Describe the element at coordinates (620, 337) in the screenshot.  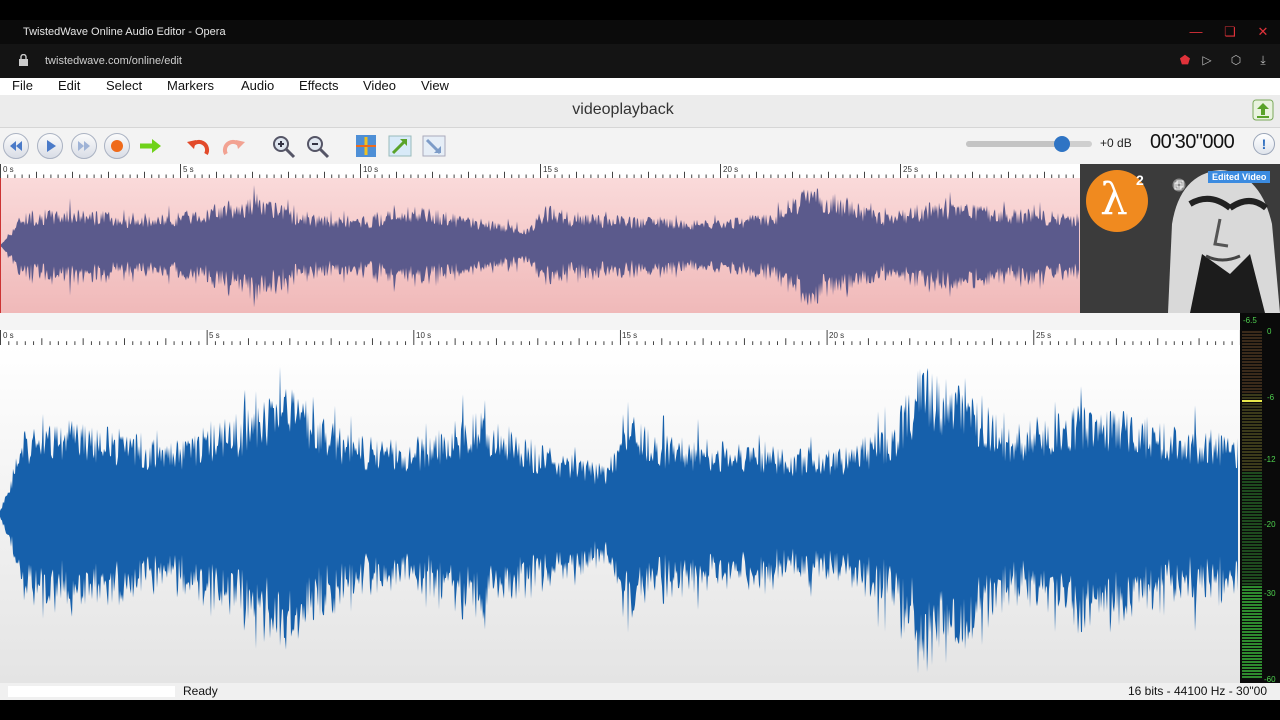
I see `main-ruler-ticks` at that location.